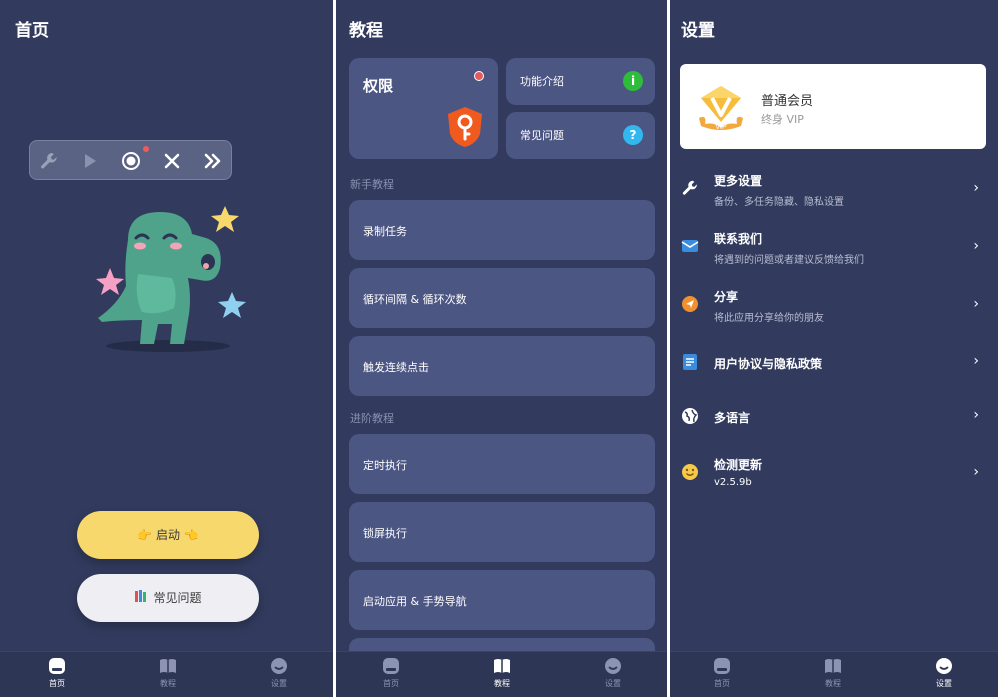 This screenshot has height=697, width=998. Describe the element at coordinates (385, 231) in the screenshot. I see `tutorial-item-label: 录制任务` at that location.